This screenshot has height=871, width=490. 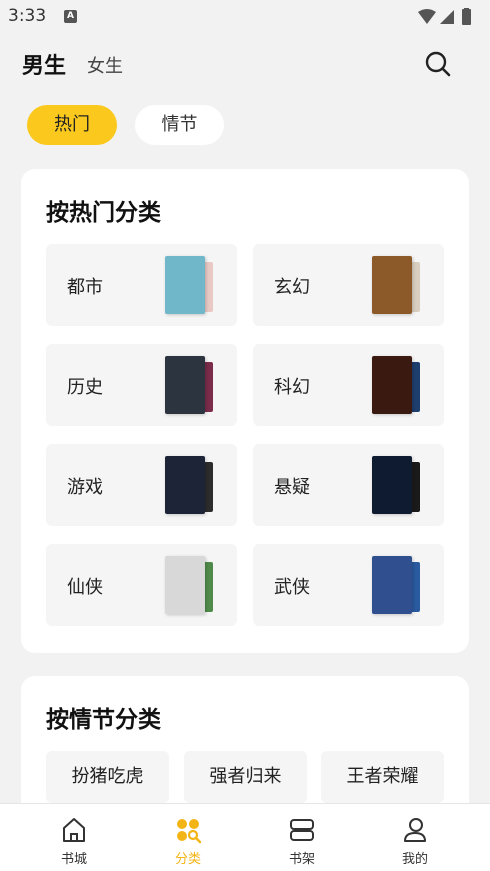 What do you see at coordinates (74, 830) in the screenshot?
I see `home-icon` at bounding box center [74, 830].